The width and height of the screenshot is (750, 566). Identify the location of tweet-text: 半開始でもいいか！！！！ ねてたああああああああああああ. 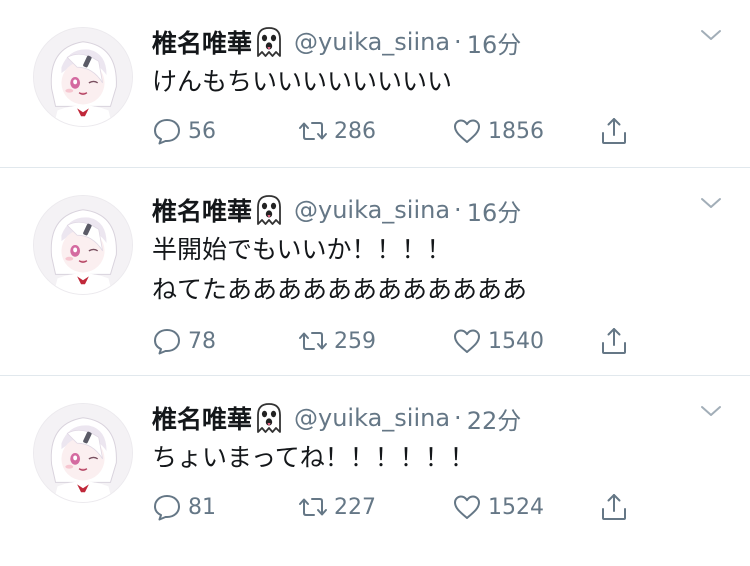
(339, 270).